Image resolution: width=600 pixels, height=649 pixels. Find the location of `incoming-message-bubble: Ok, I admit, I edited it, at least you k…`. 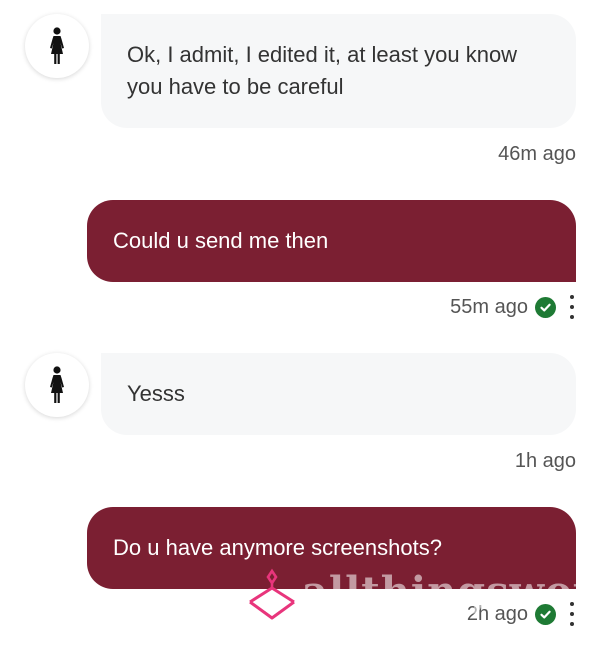

incoming-message-bubble: Ok, I admit, I edited it, at least you k… is located at coordinates (338, 71).